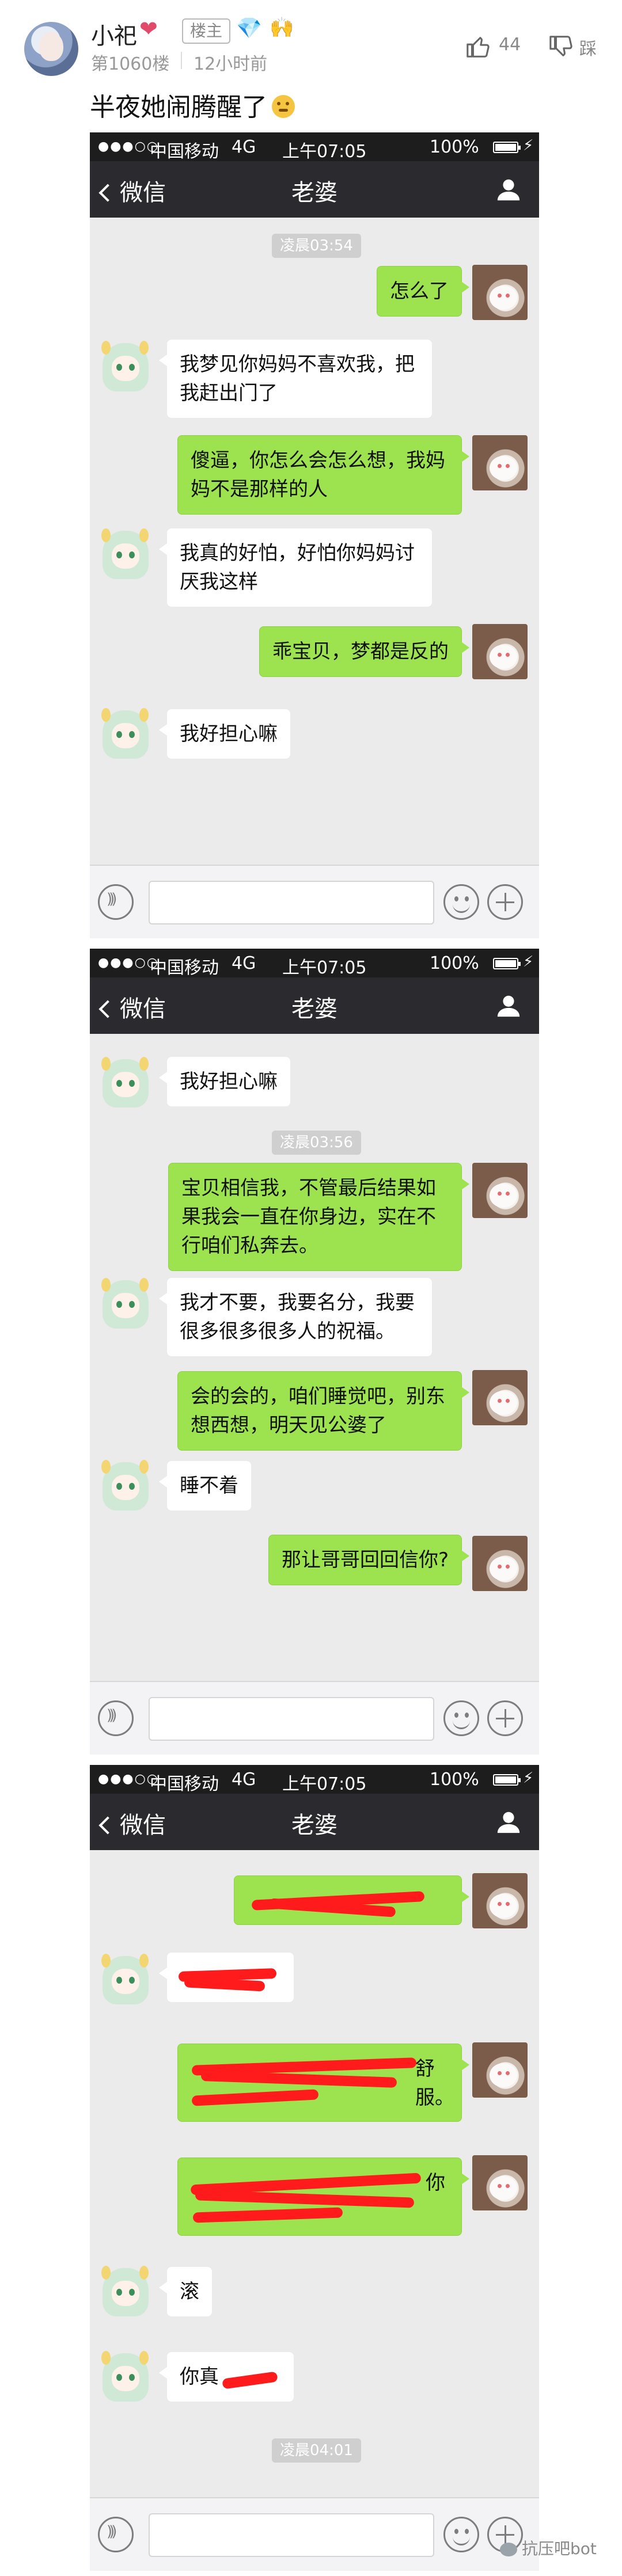 The height and width of the screenshot is (2576, 622). What do you see at coordinates (181, 61) in the screenshot?
I see `divider` at bounding box center [181, 61].